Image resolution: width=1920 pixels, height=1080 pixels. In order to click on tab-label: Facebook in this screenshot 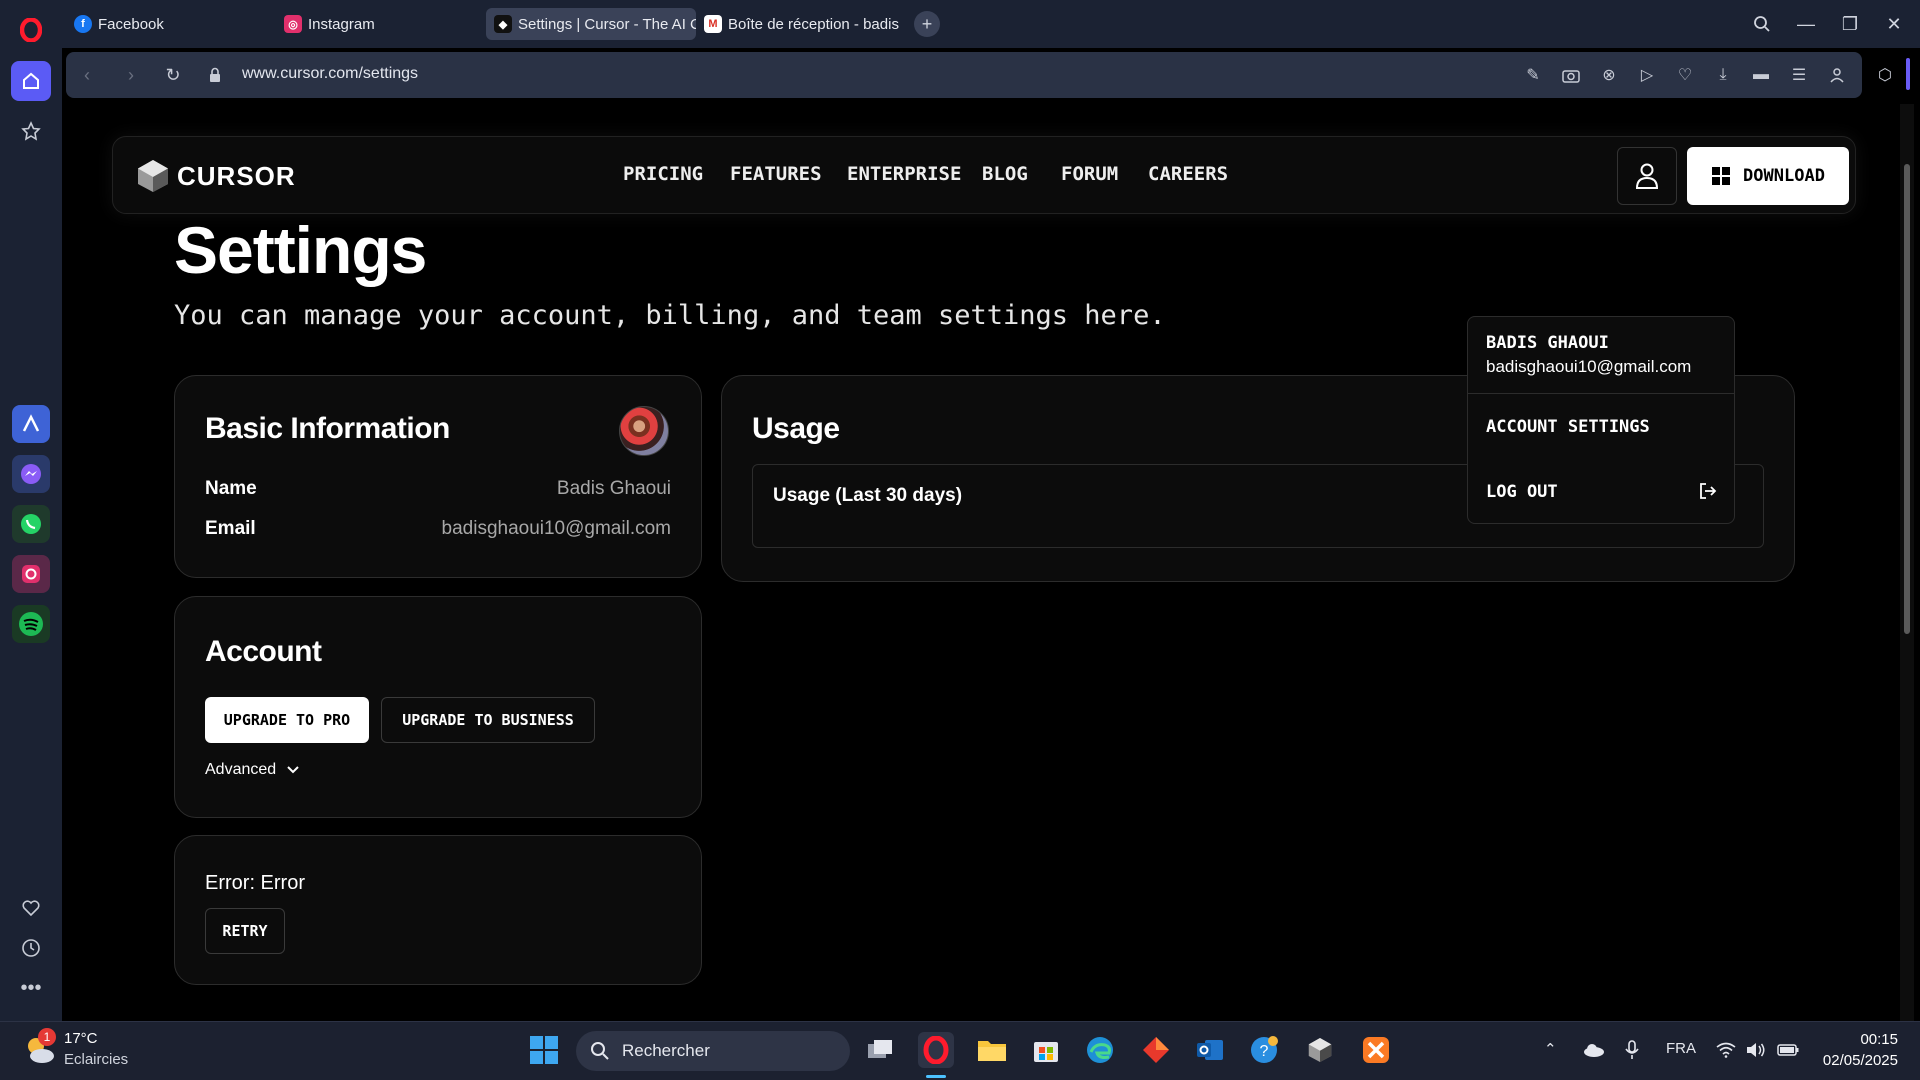, I will do `click(131, 24)`.